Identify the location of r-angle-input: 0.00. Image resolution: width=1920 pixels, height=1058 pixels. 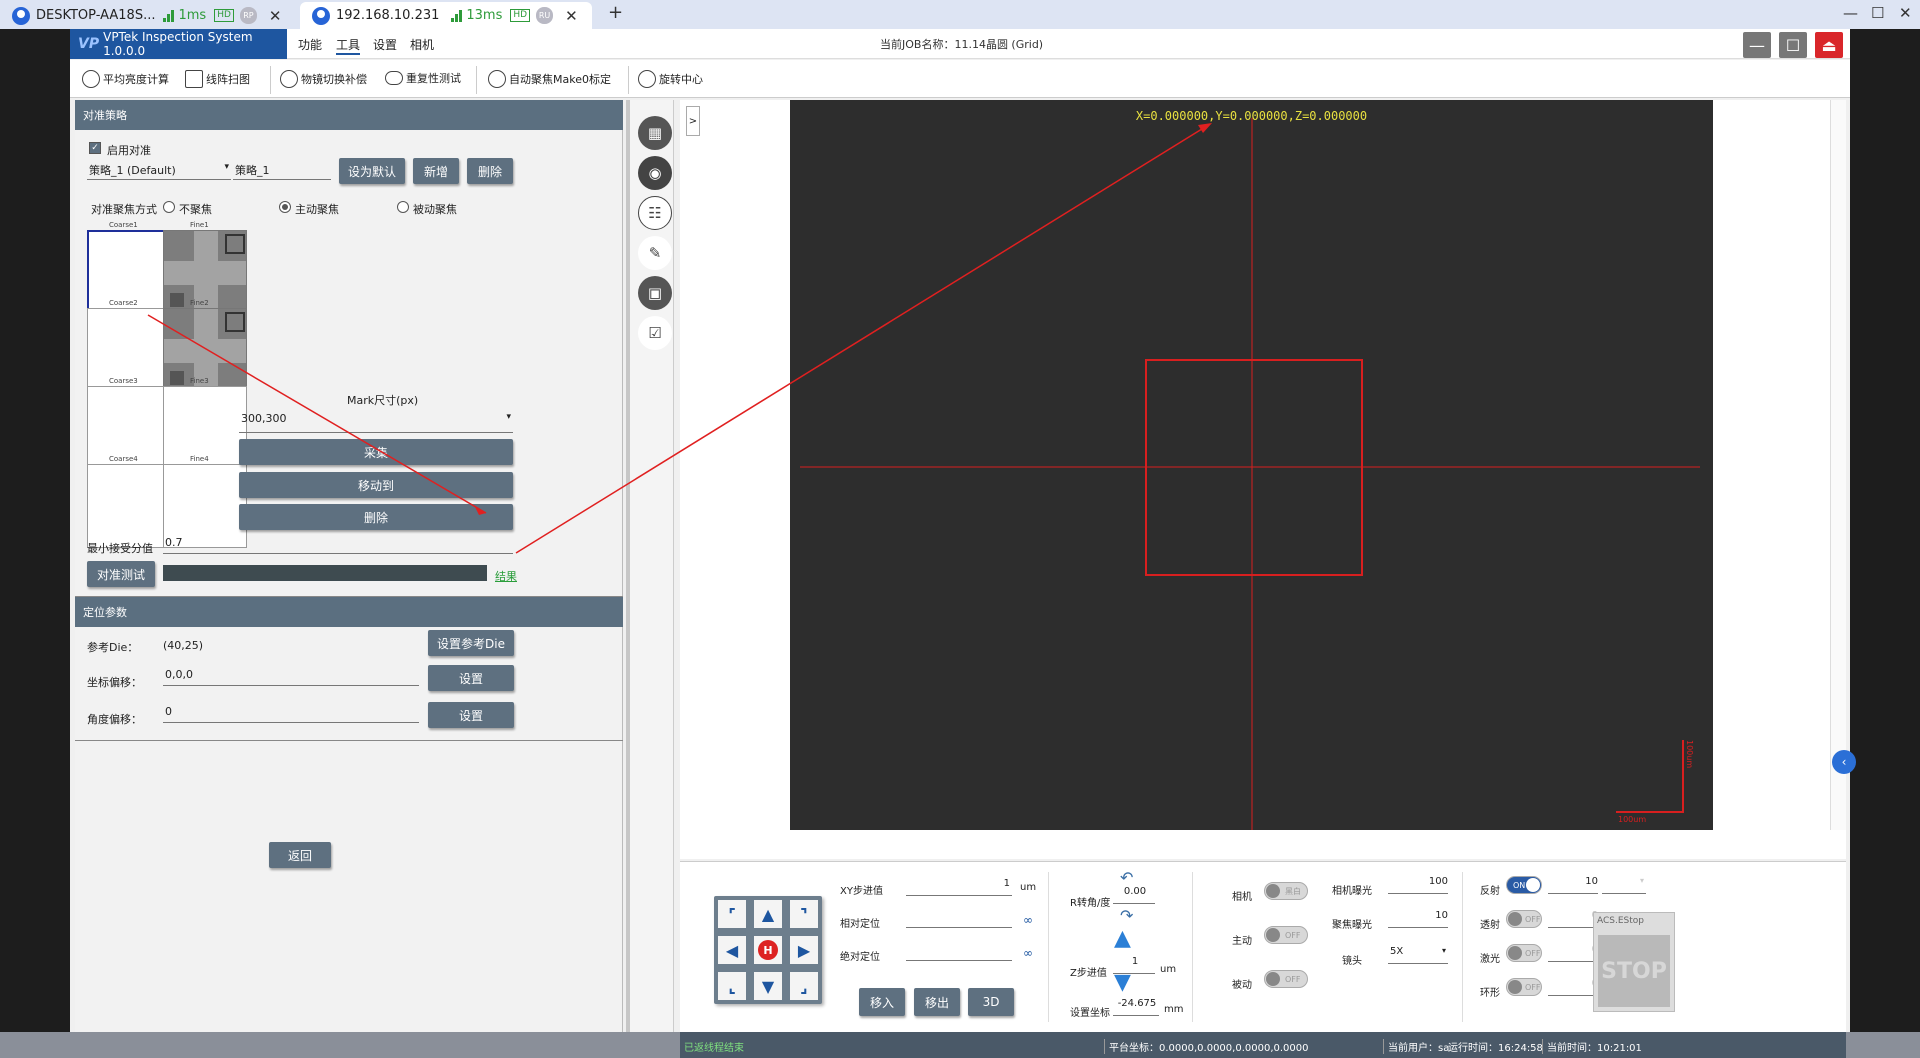
(1134, 895).